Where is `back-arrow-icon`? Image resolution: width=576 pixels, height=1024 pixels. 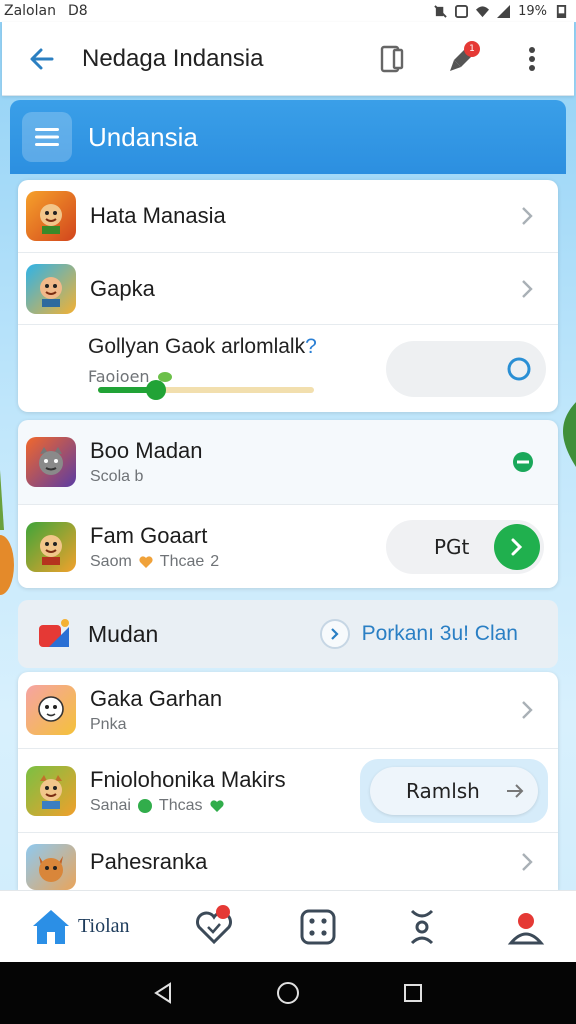
back-arrow-icon is located at coordinates (42, 58).